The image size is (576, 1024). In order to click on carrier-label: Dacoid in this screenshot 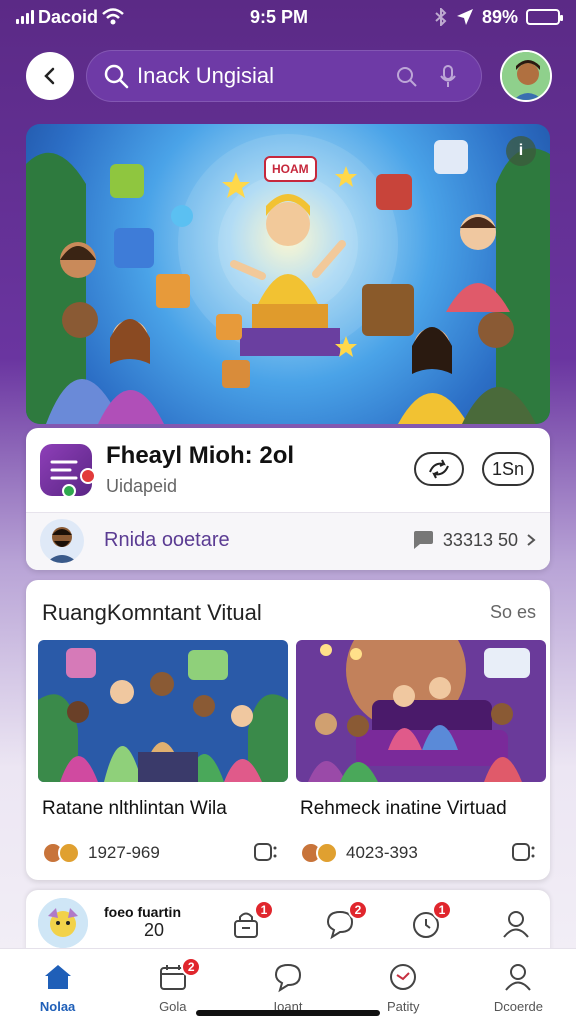, I will do `click(68, 16)`.